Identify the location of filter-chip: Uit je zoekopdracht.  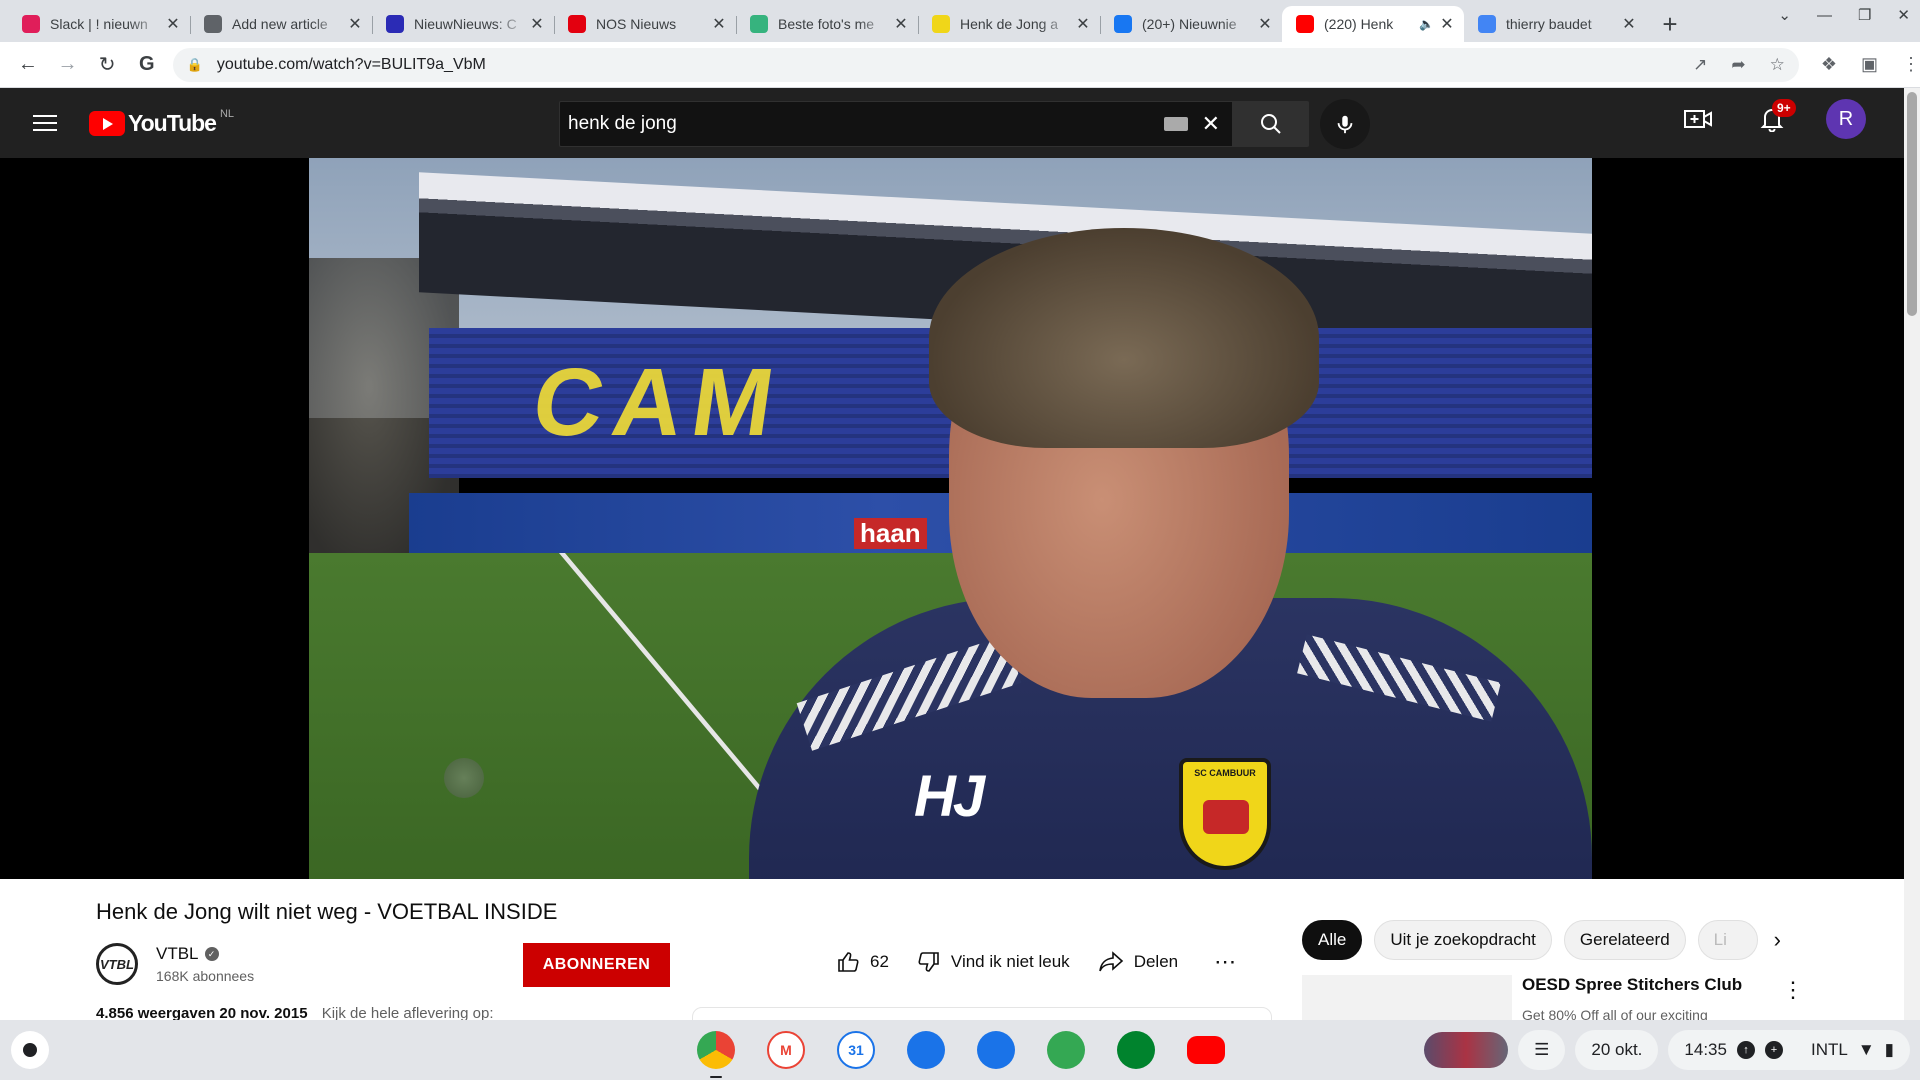
(1463, 940).